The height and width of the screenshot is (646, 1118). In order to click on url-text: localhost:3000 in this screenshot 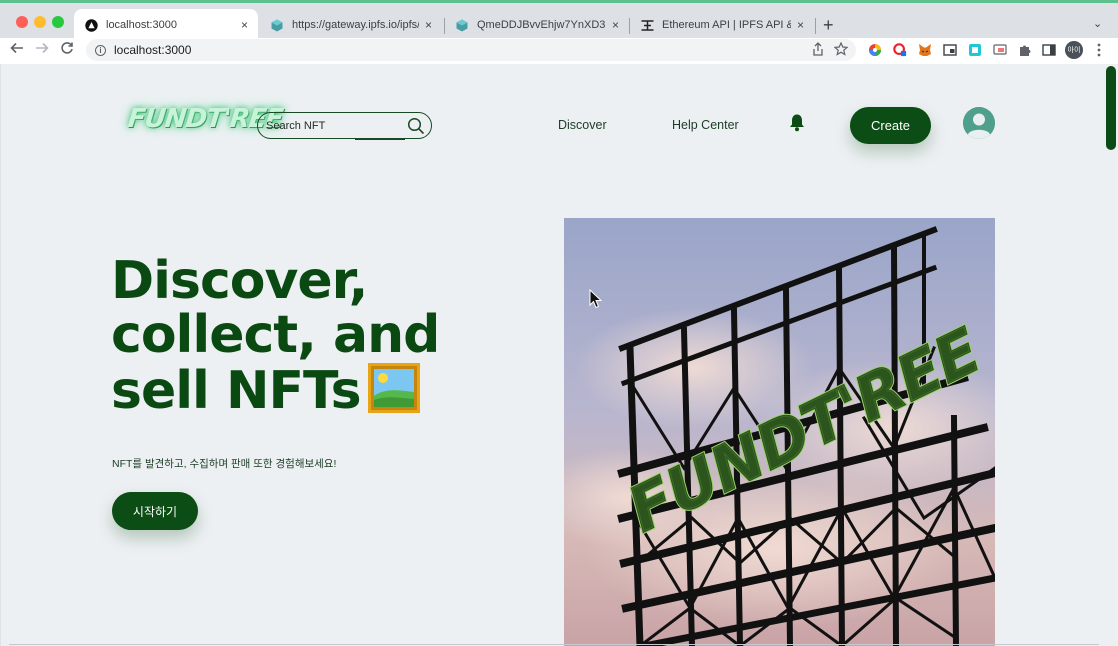, I will do `click(153, 50)`.